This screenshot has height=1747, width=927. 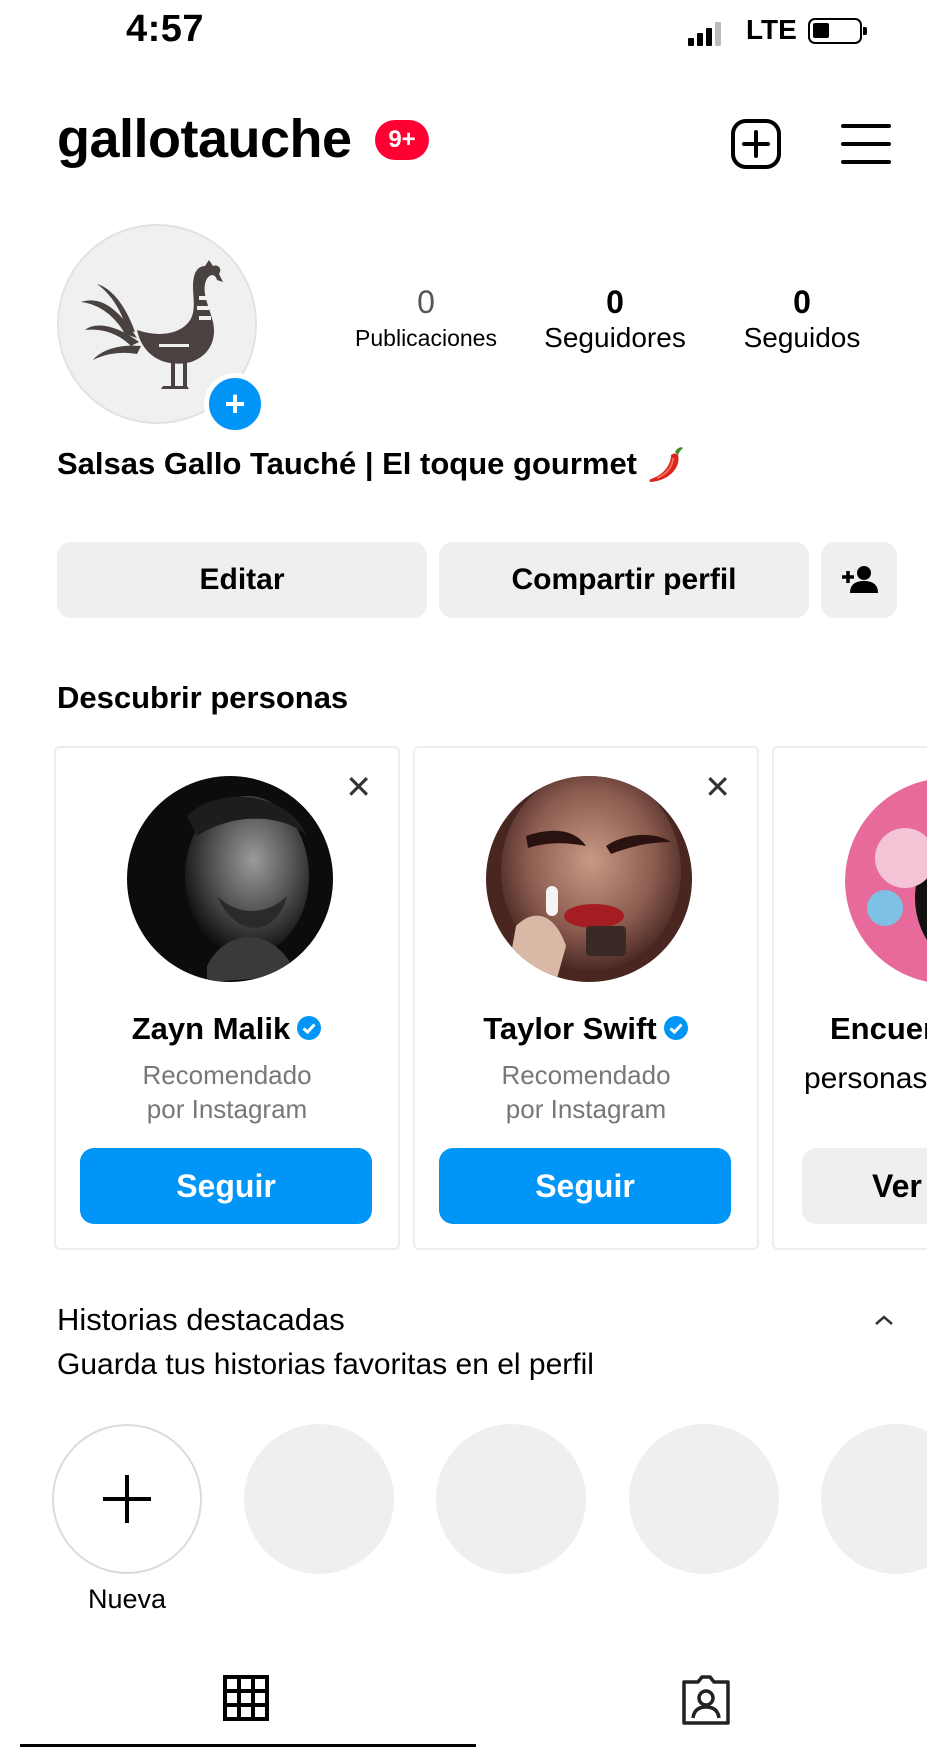 I want to click on stat-followers-value: 0, so click(x=615, y=302).